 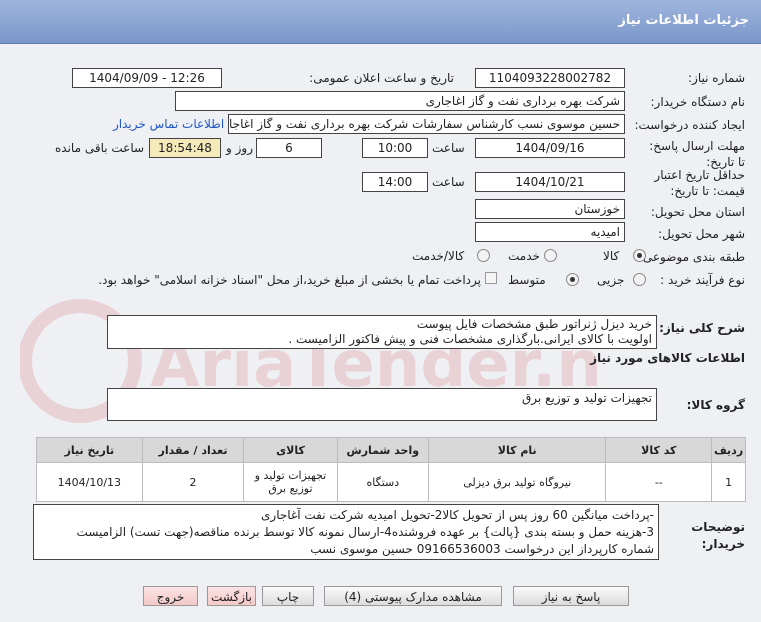 I want to click on buyer-notes-label: توضیحات خریدار:, so click(x=718, y=535).